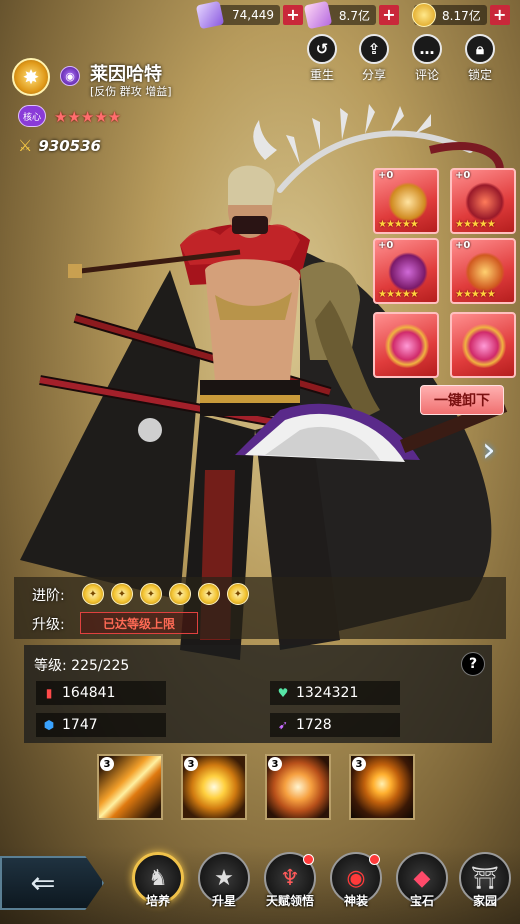 The width and height of the screenshot is (520, 924). Describe the element at coordinates (43, 883) in the screenshot. I see `back-arrow-icon: ⇐` at that location.